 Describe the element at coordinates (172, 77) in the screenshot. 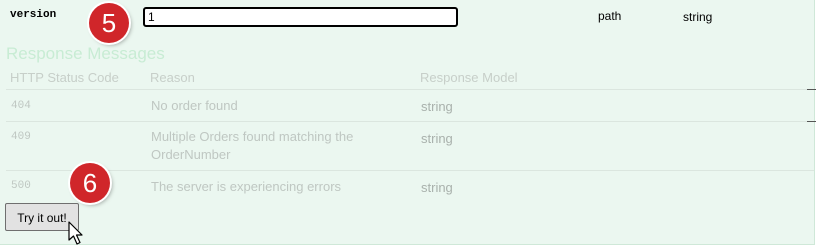

I see `header-reason: Reason` at that location.